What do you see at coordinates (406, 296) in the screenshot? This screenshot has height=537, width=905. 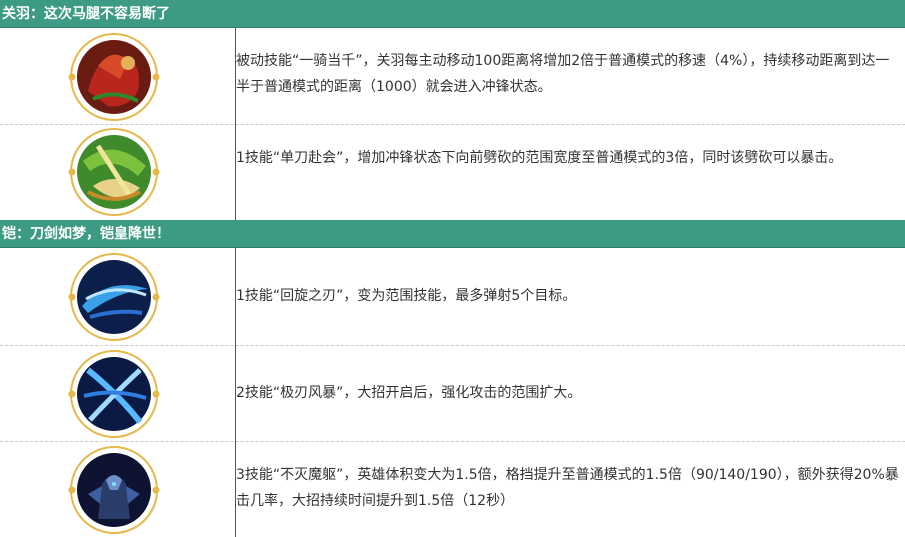 I see `skill-description: 1技能“回旋之刃”，变为范围技能，最多弹射5个目标。` at bounding box center [406, 296].